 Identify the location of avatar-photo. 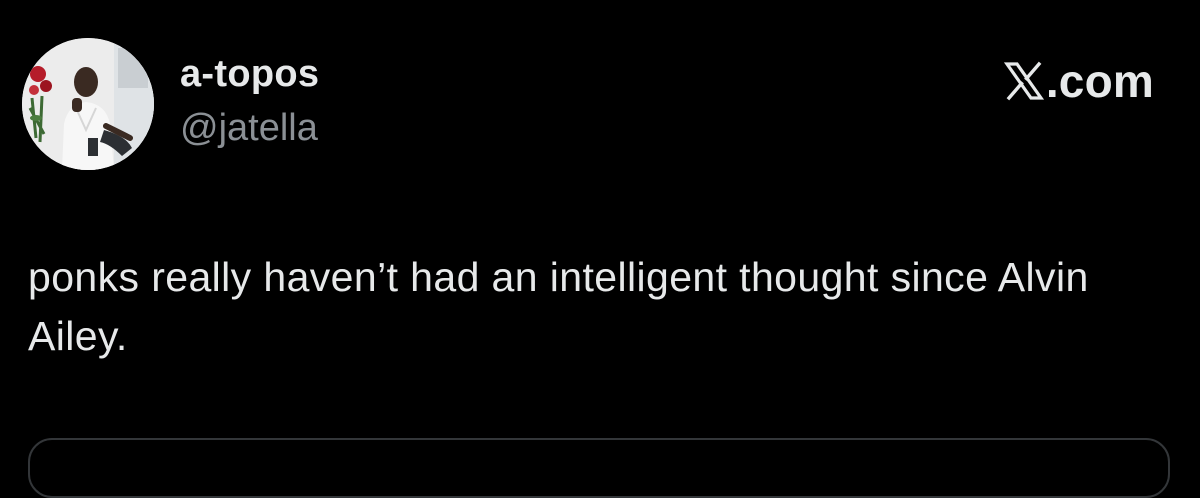
(88, 104).